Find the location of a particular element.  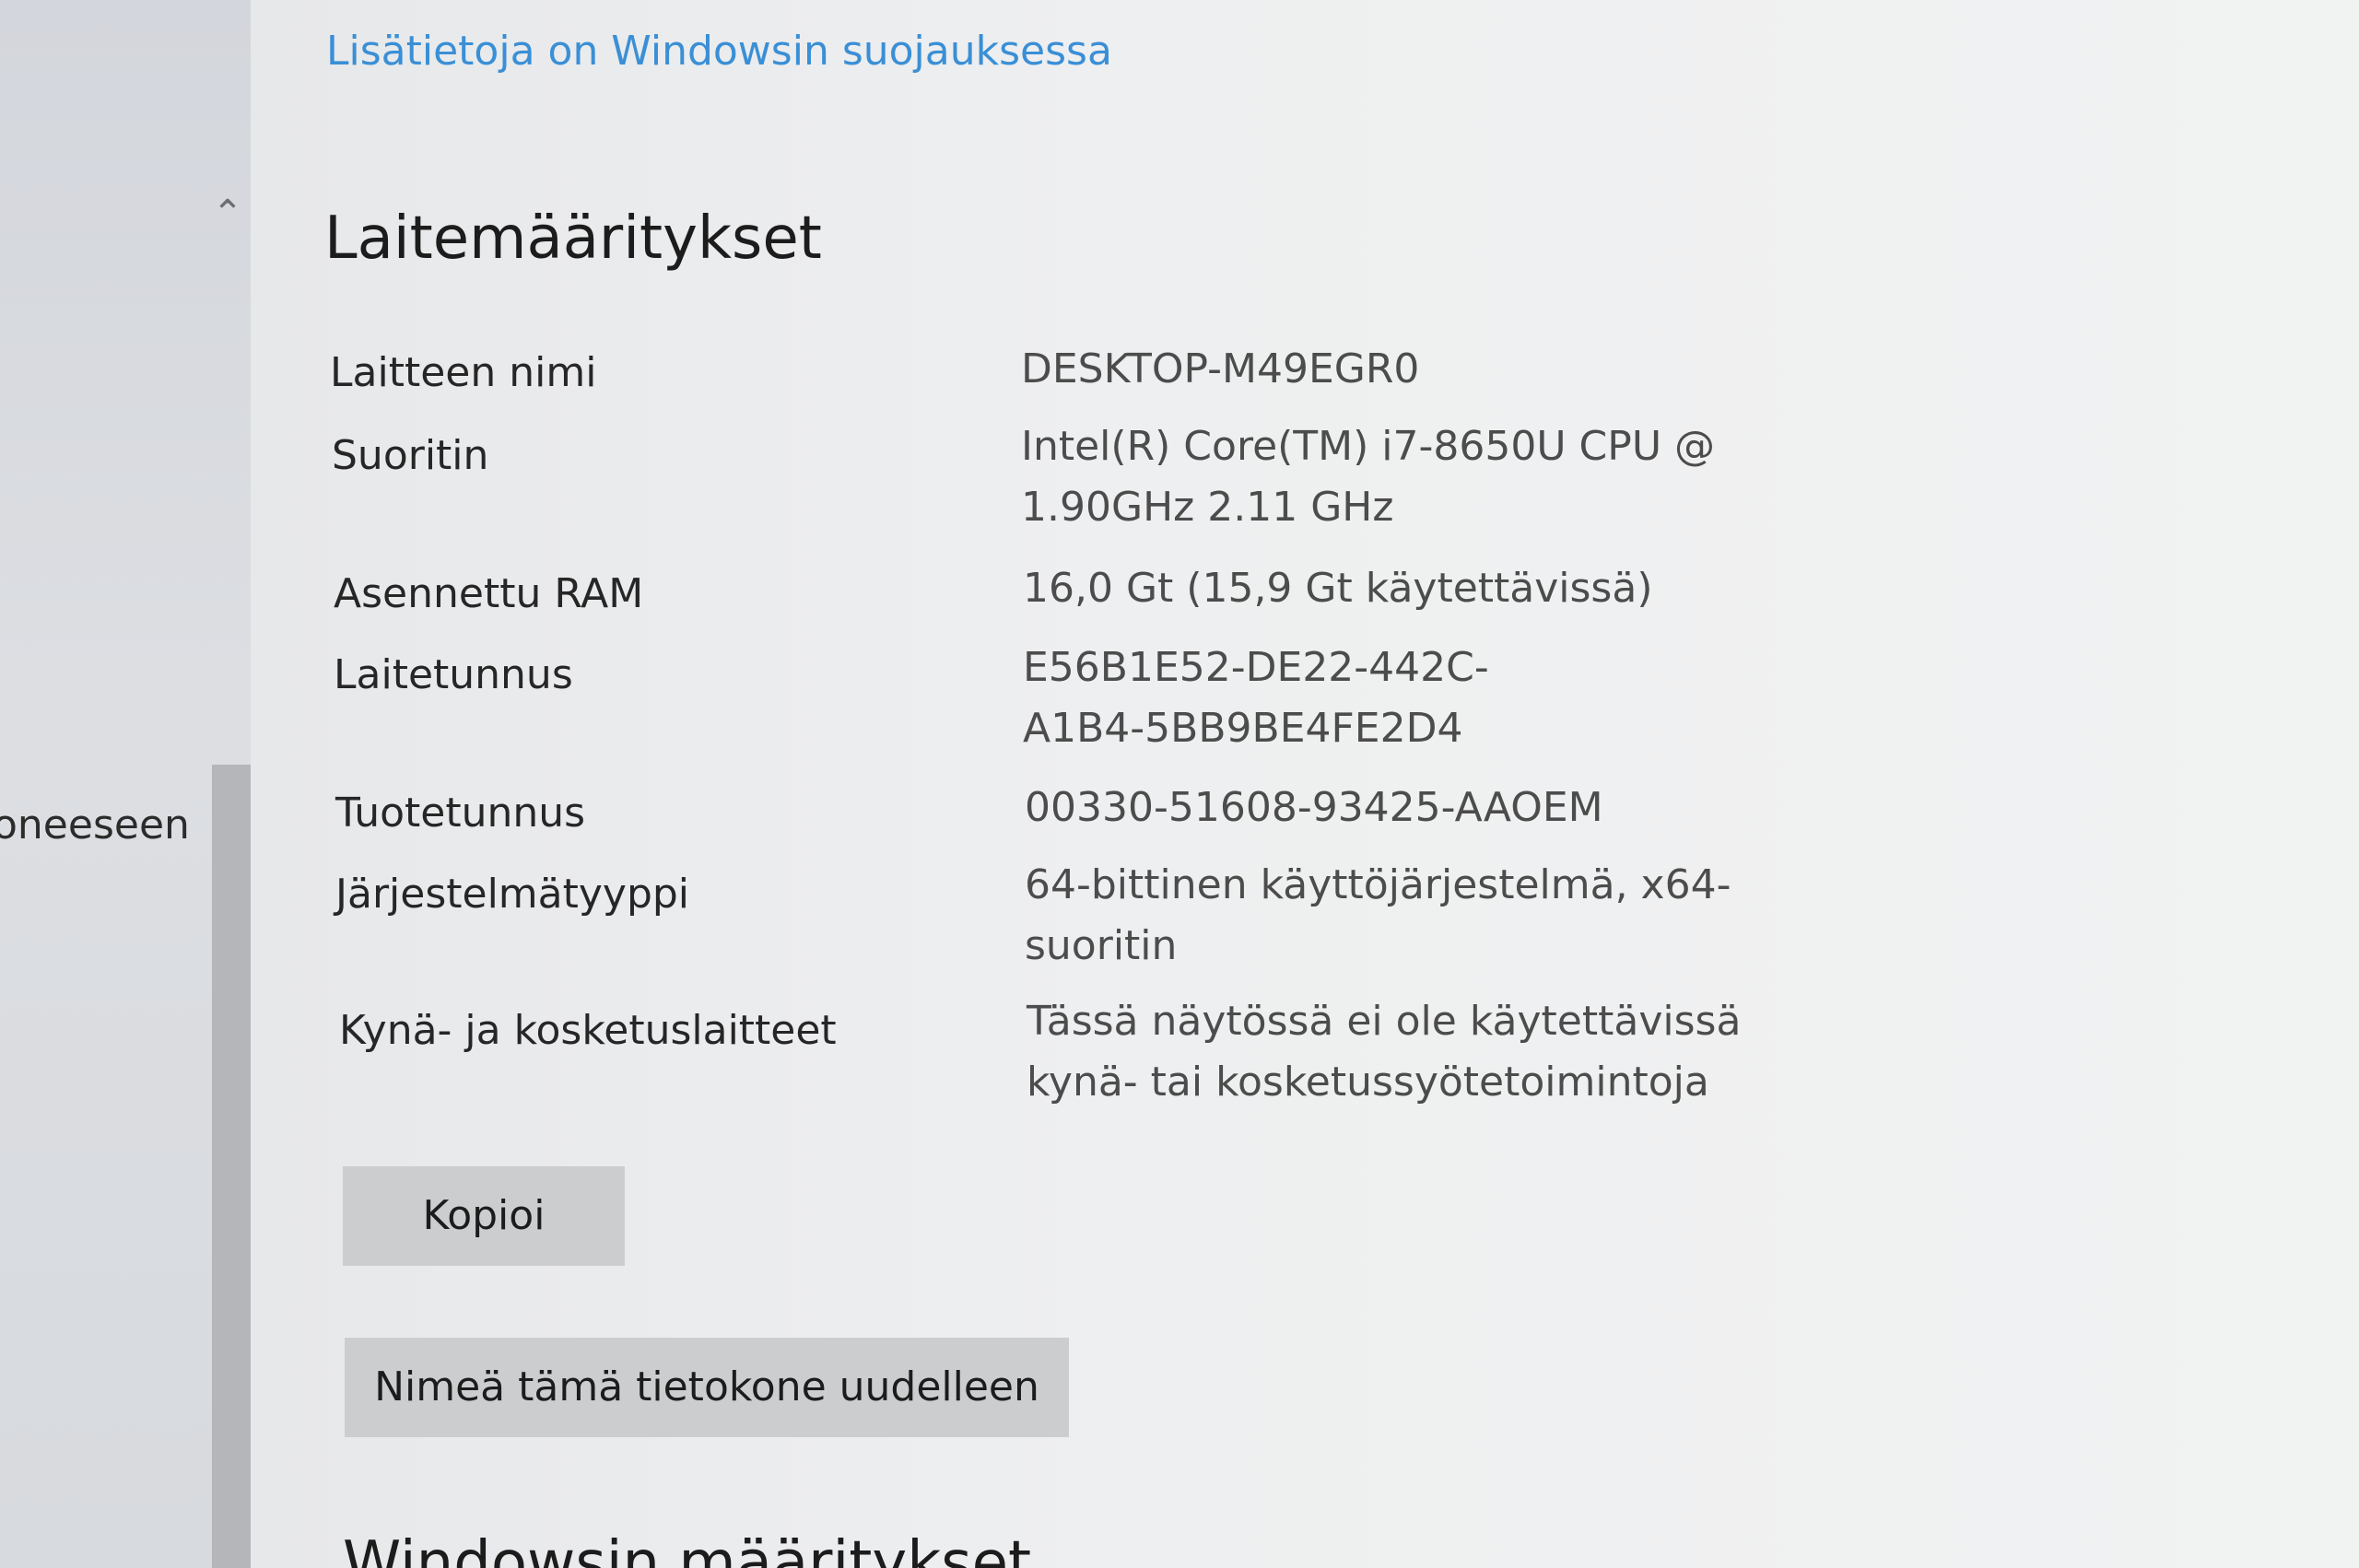

spec-label: Laitetunnus is located at coordinates (453, 674).